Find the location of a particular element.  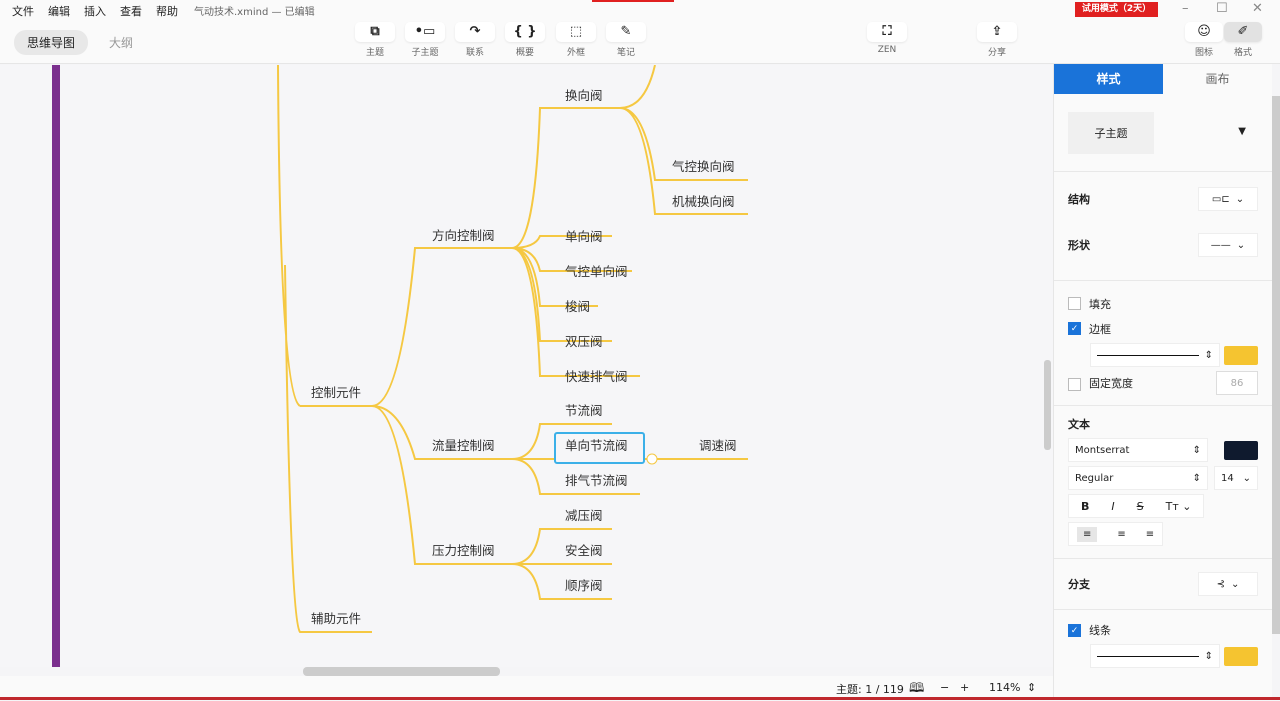

align-left-icon: ≡ is located at coordinates (1087, 534).